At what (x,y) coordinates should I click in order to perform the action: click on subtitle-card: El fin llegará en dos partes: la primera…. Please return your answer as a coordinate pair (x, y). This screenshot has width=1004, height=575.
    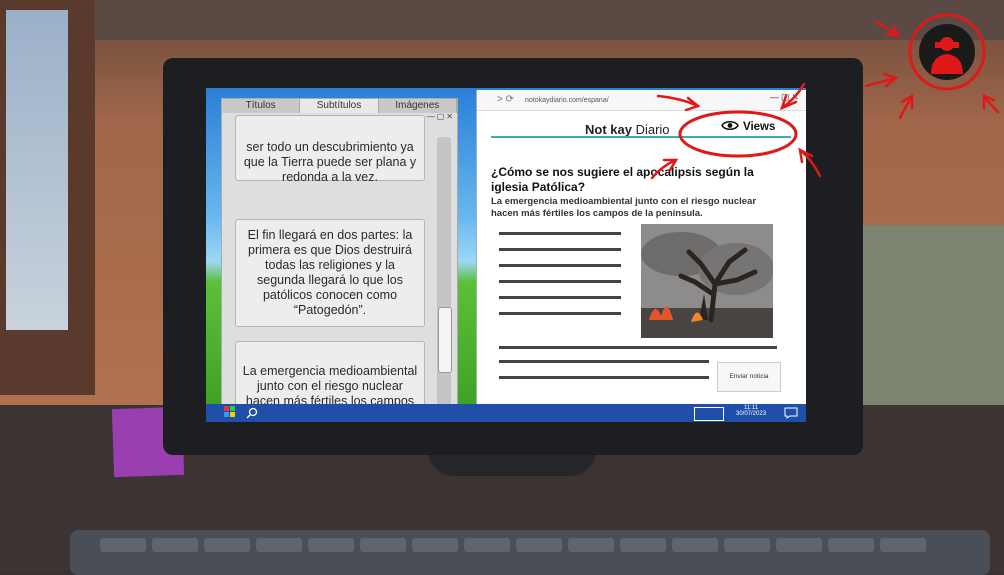
    Looking at the image, I should click on (330, 273).